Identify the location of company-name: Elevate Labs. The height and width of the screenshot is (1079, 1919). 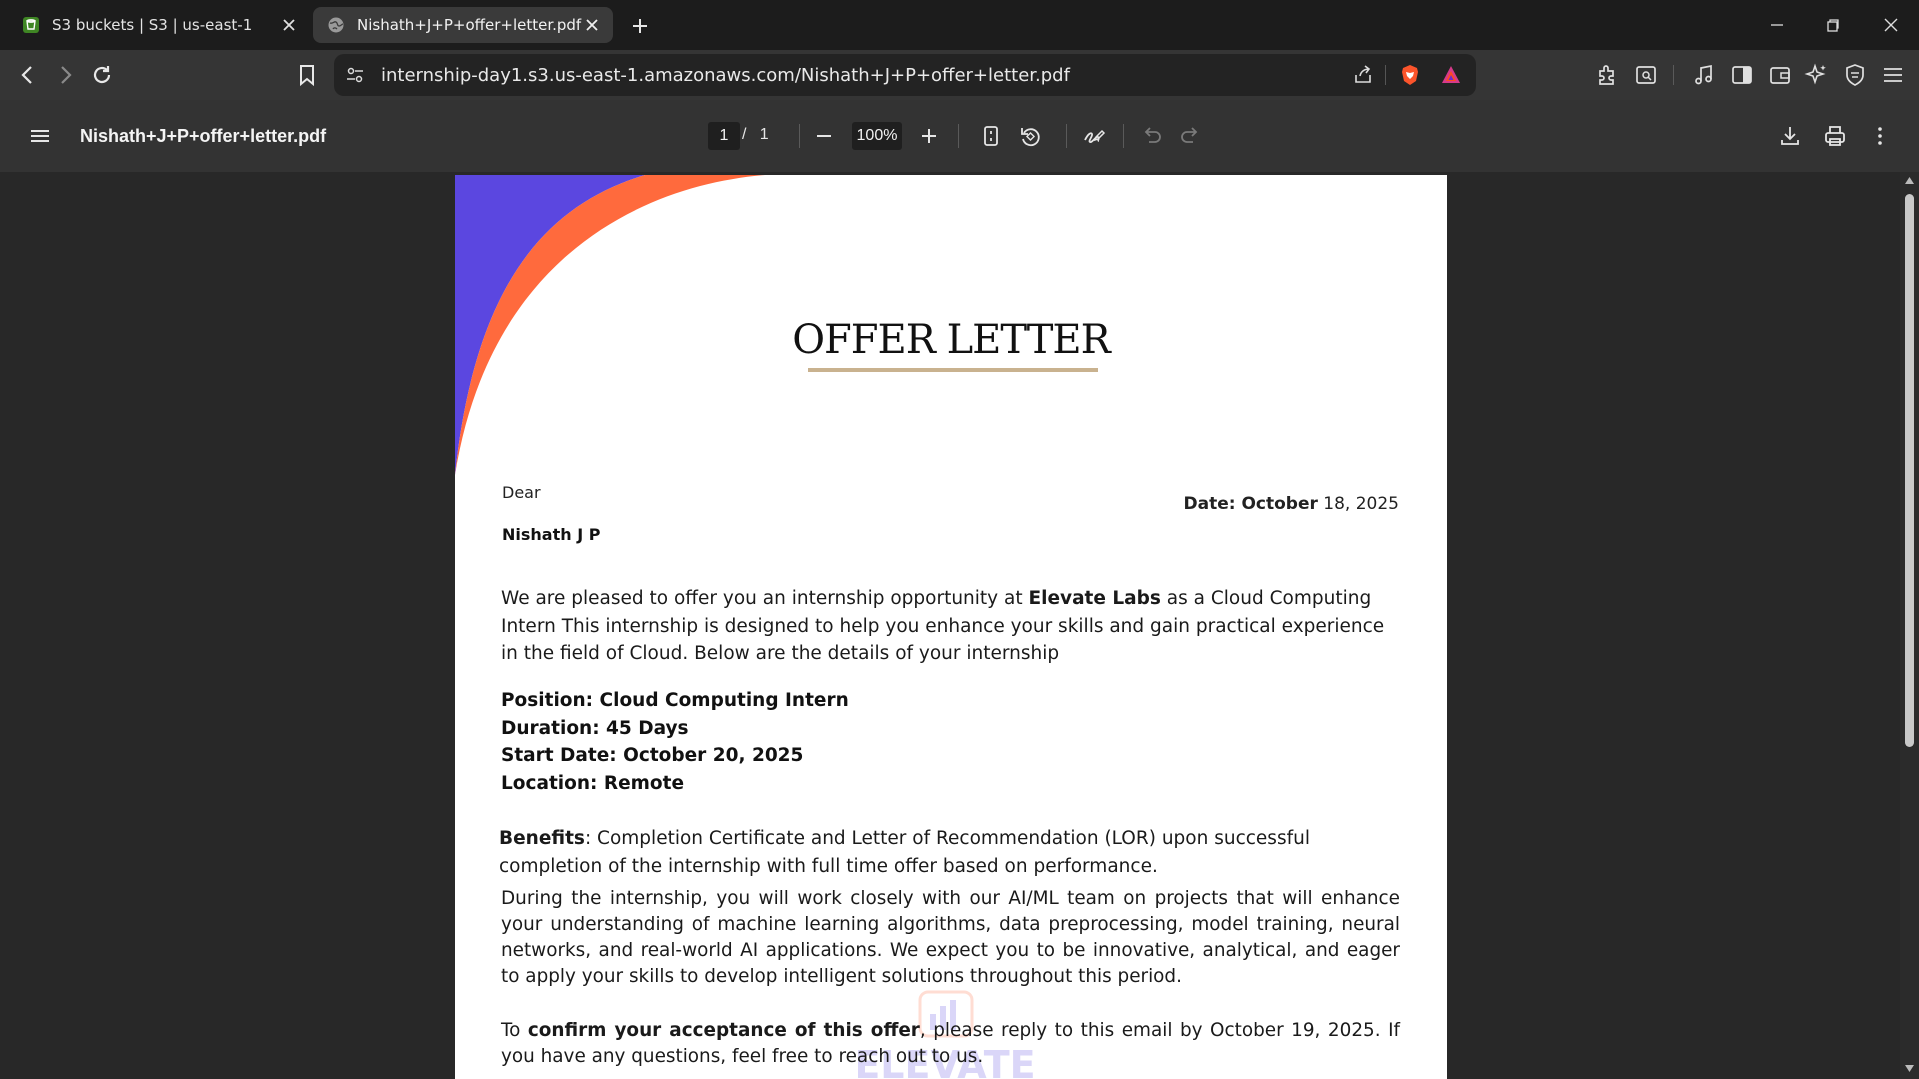
(1094, 598).